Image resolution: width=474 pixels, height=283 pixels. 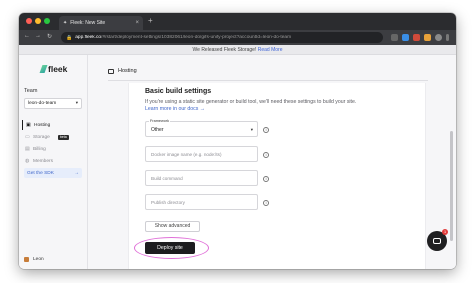 I want to click on docker-image-input: Docker image name (e.g. node:lts), so click(x=201, y=154).